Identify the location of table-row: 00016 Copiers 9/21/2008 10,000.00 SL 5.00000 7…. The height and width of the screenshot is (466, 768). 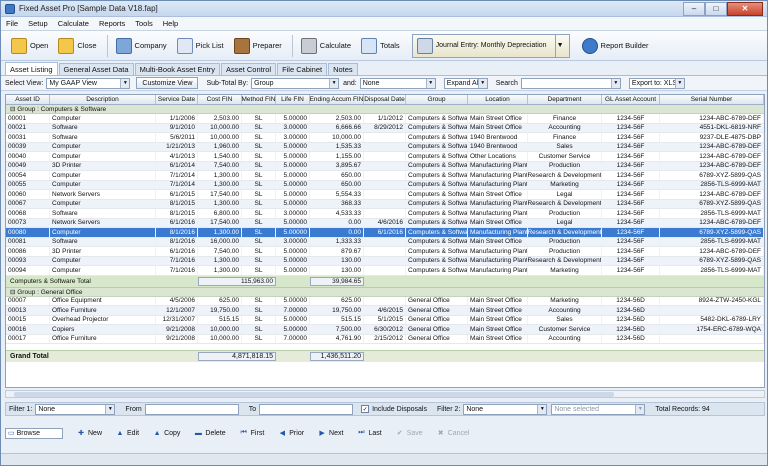
(385, 330).